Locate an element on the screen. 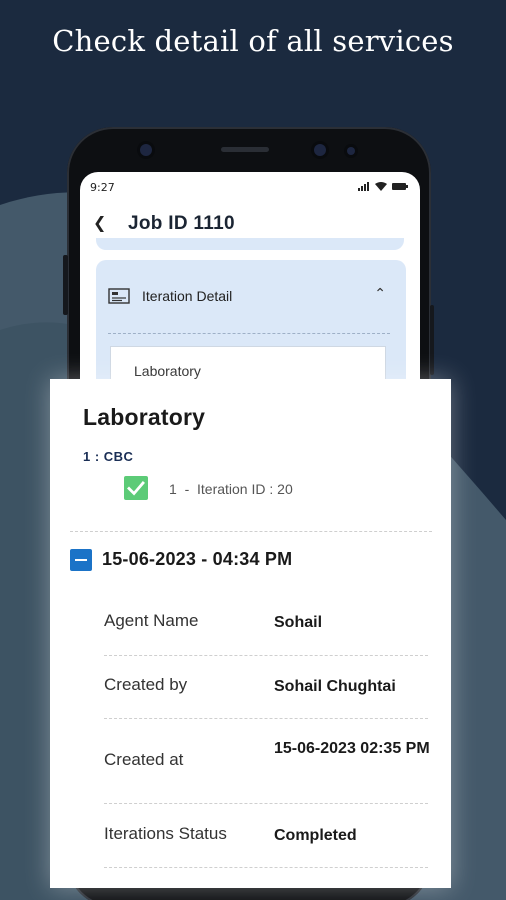  service-item: 1 : CBC is located at coordinates (108, 456).